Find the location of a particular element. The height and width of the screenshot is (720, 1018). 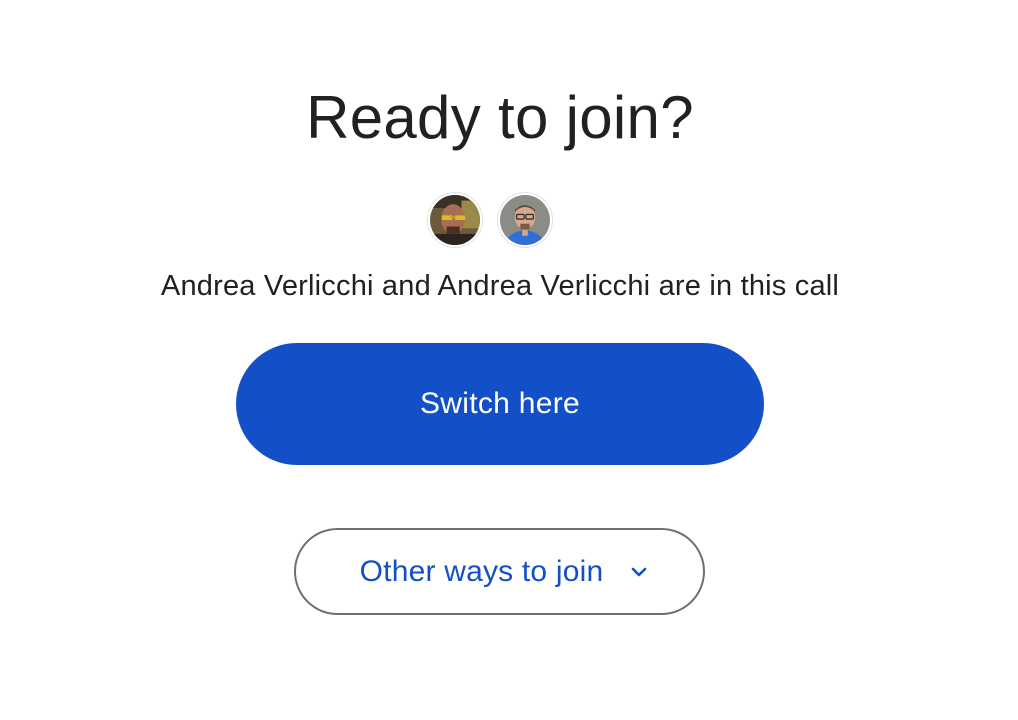

switch-here-button: Switch here is located at coordinates (500, 404).